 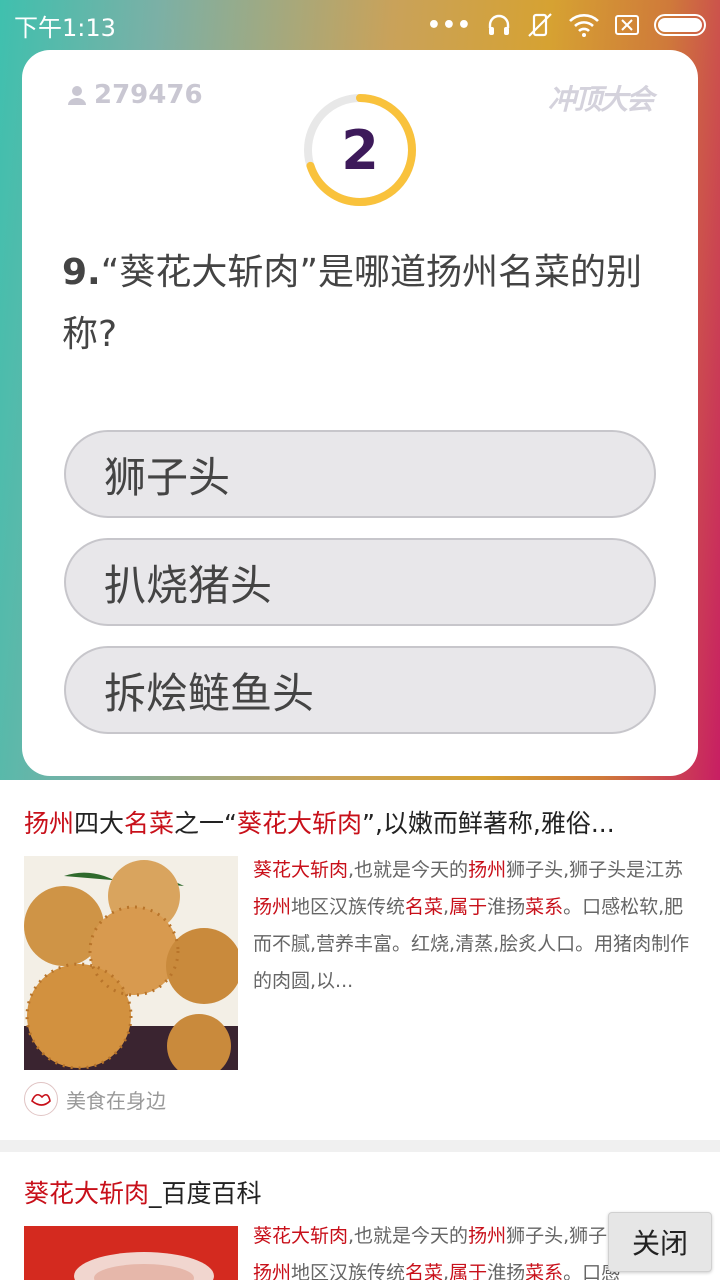 I want to click on player-count: 279476, so click(x=134, y=95).